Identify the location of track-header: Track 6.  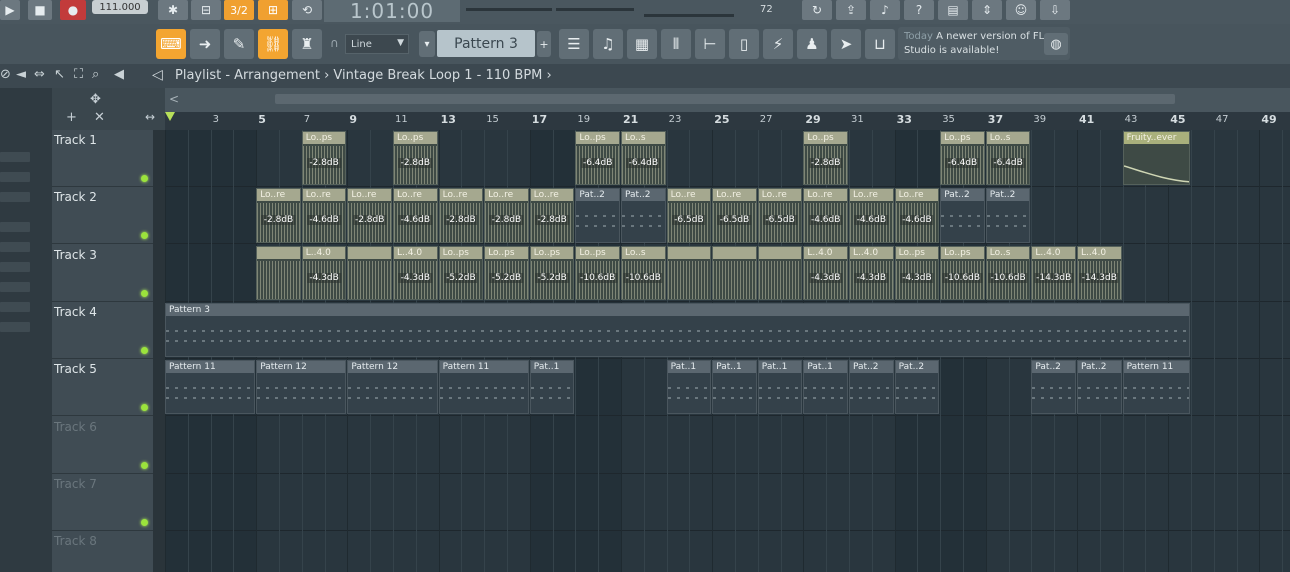
(102, 445).